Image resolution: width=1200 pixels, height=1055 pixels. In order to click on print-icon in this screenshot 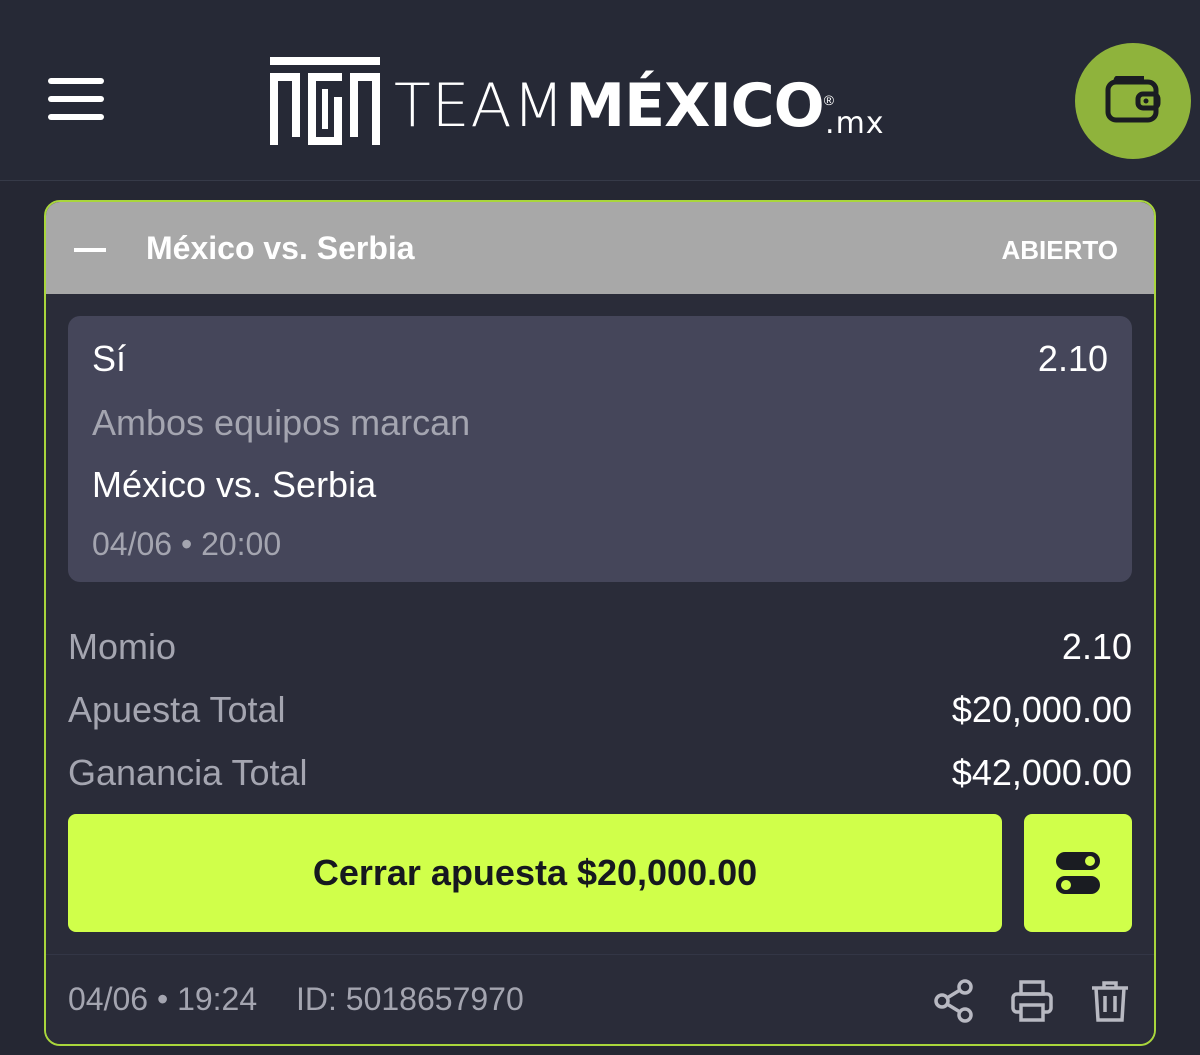, I will do `click(1032, 1001)`.